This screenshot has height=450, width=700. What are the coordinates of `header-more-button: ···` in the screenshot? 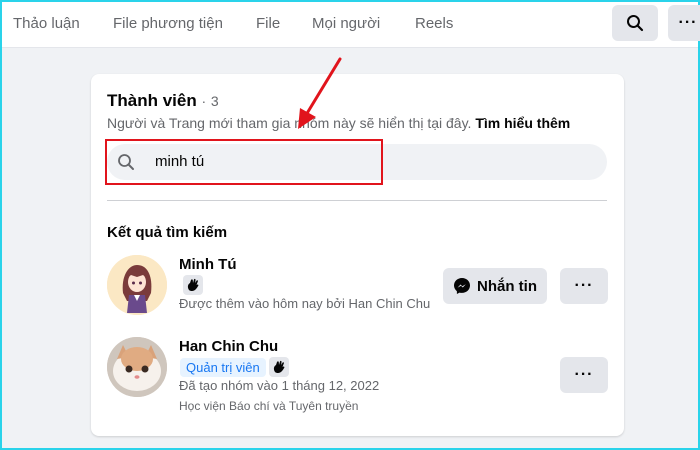 It's located at (684, 23).